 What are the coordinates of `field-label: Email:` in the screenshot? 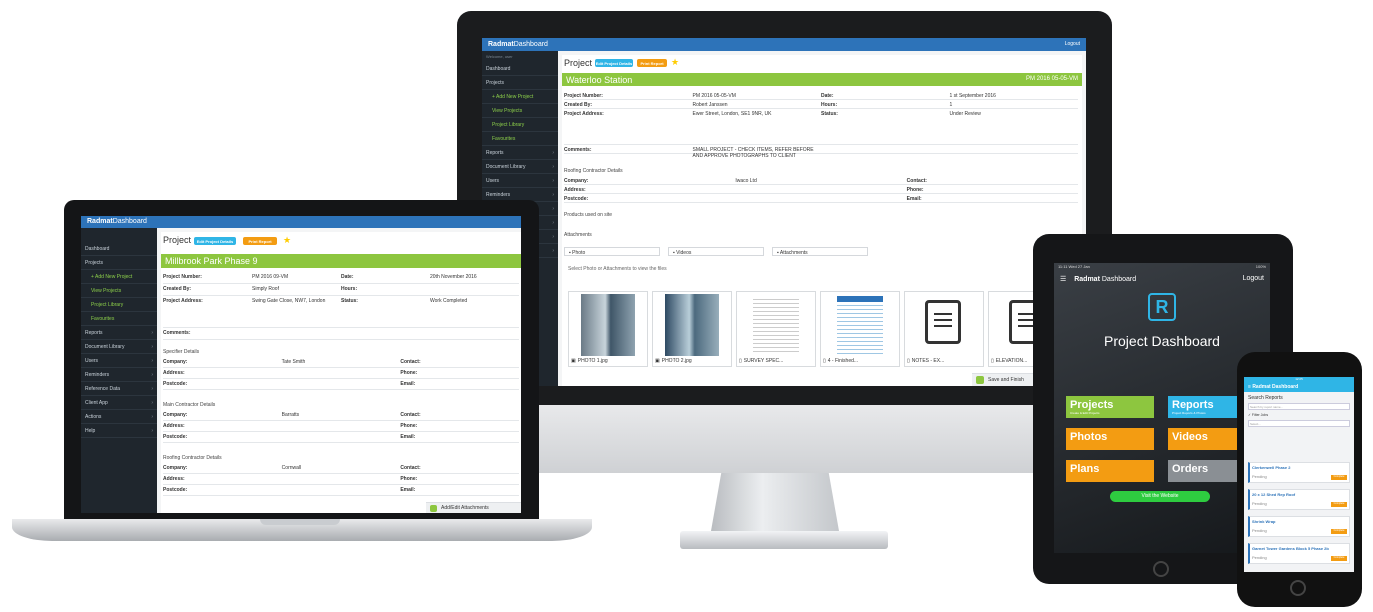 It's located at (408, 490).